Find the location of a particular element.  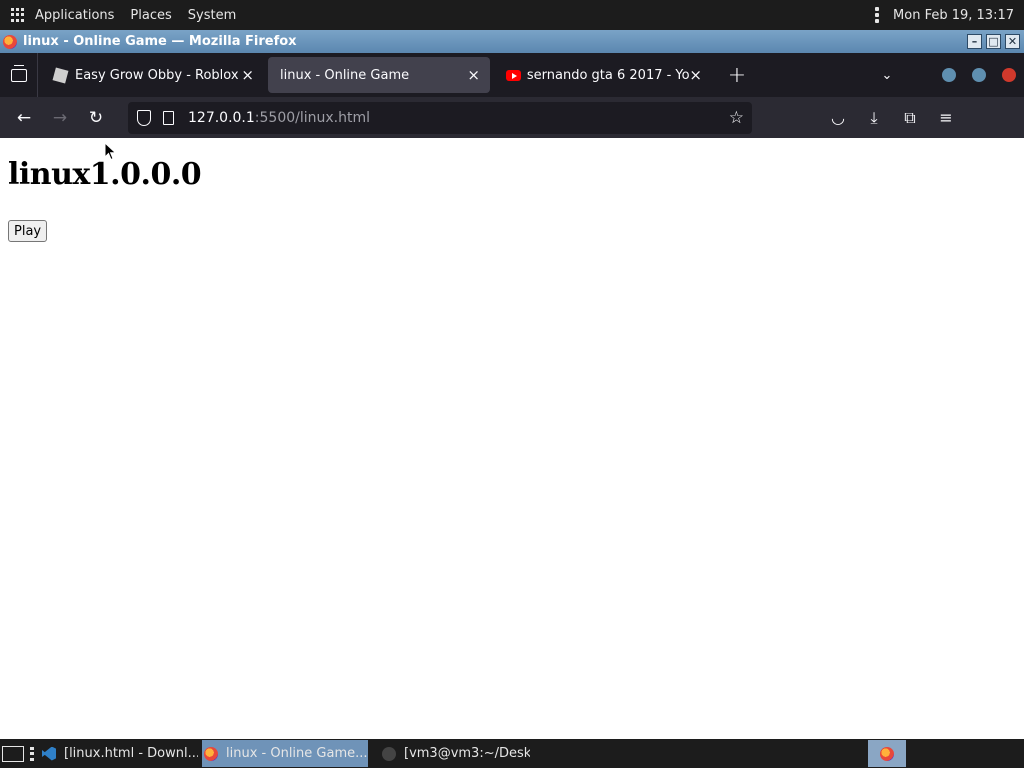

window-title: linux - Online Game — Mozilla Firefox is located at coordinates (160, 41).